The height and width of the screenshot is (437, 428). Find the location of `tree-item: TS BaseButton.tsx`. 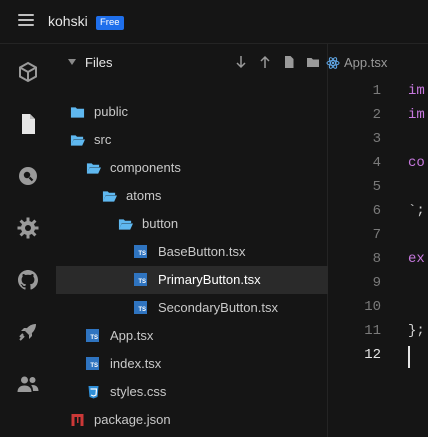

tree-item: TS BaseButton.tsx is located at coordinates (192, 252).